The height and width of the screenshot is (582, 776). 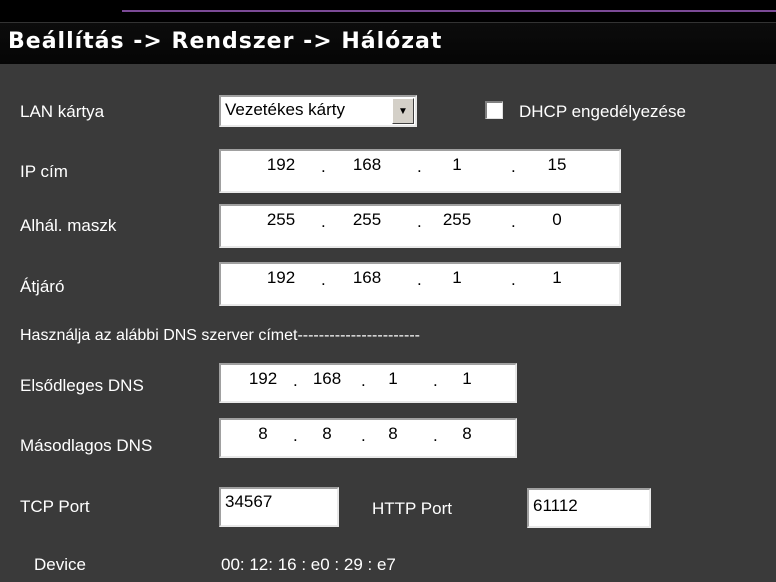 What do you see at coordinates (285, 109) in the screenshot?
I see `lan-card-value: Vezetékes kárty` at bounding box center [285, 109].